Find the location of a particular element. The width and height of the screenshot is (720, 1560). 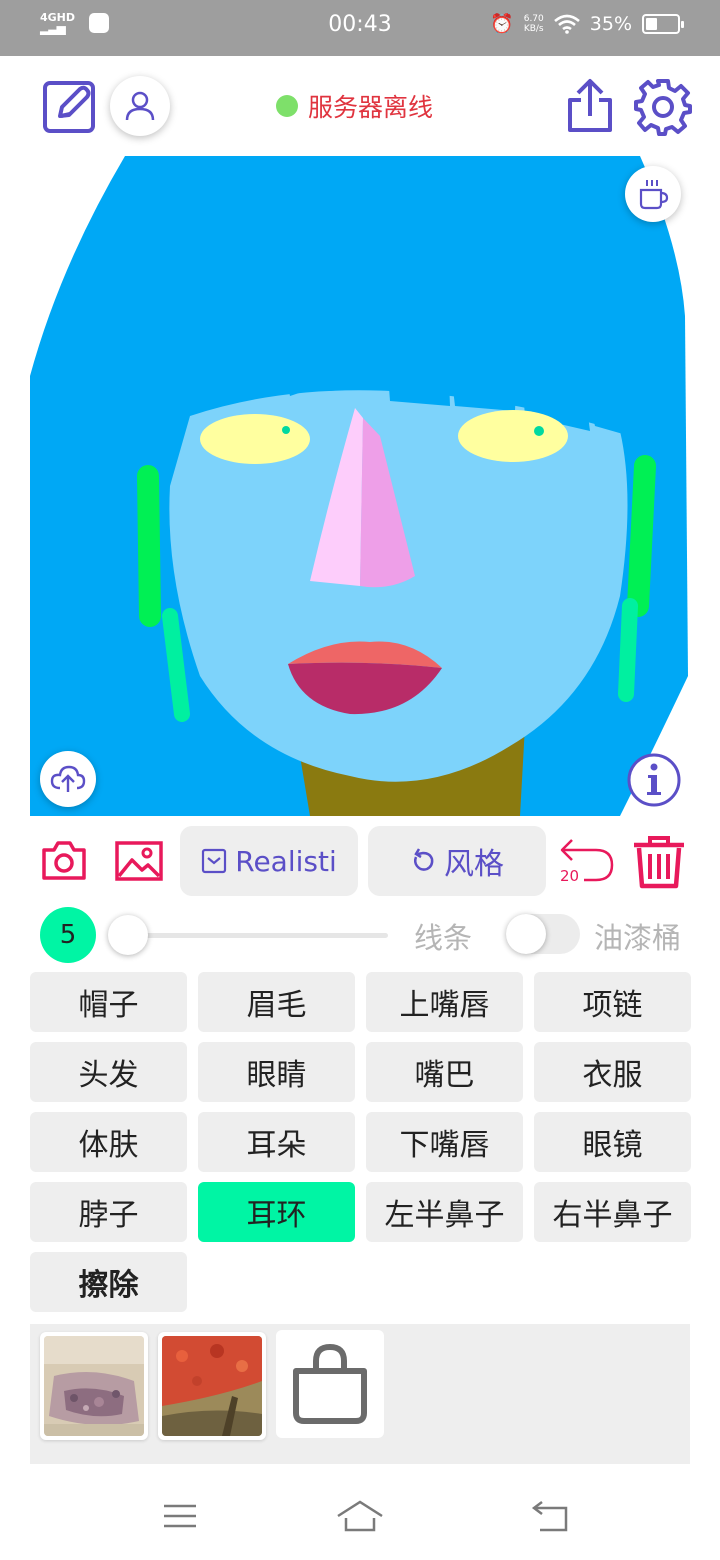

part-button: 擦除 is located at coordinates (108, 1282).